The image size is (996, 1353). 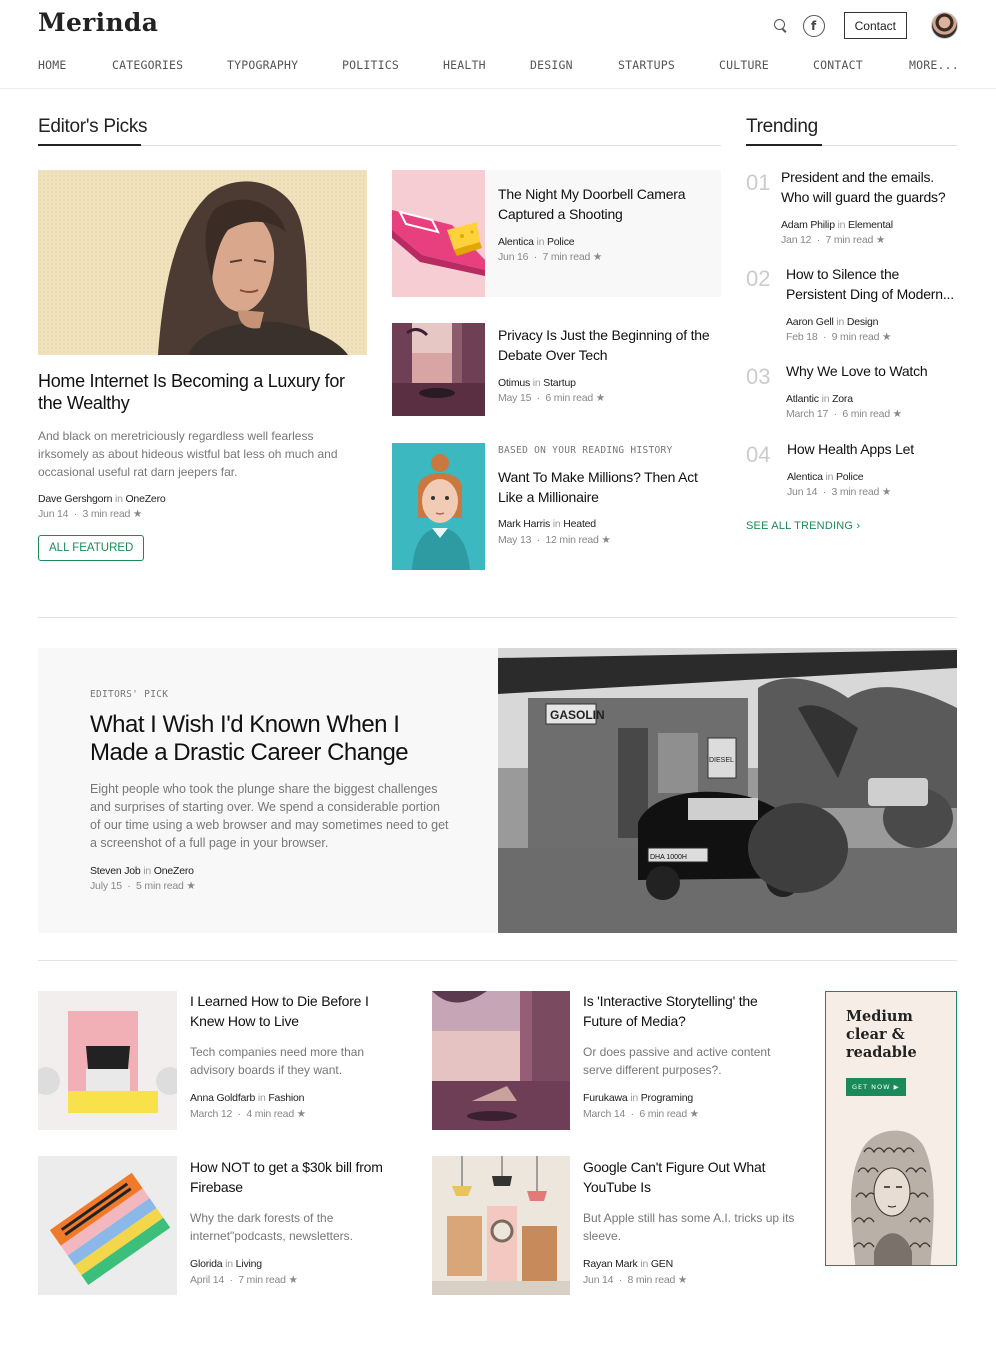 What do you see at coordinates (577, 715) in the screenshot?
I see `gasolin-sign-text: GASOLIN` at bounding box center [577, 715].